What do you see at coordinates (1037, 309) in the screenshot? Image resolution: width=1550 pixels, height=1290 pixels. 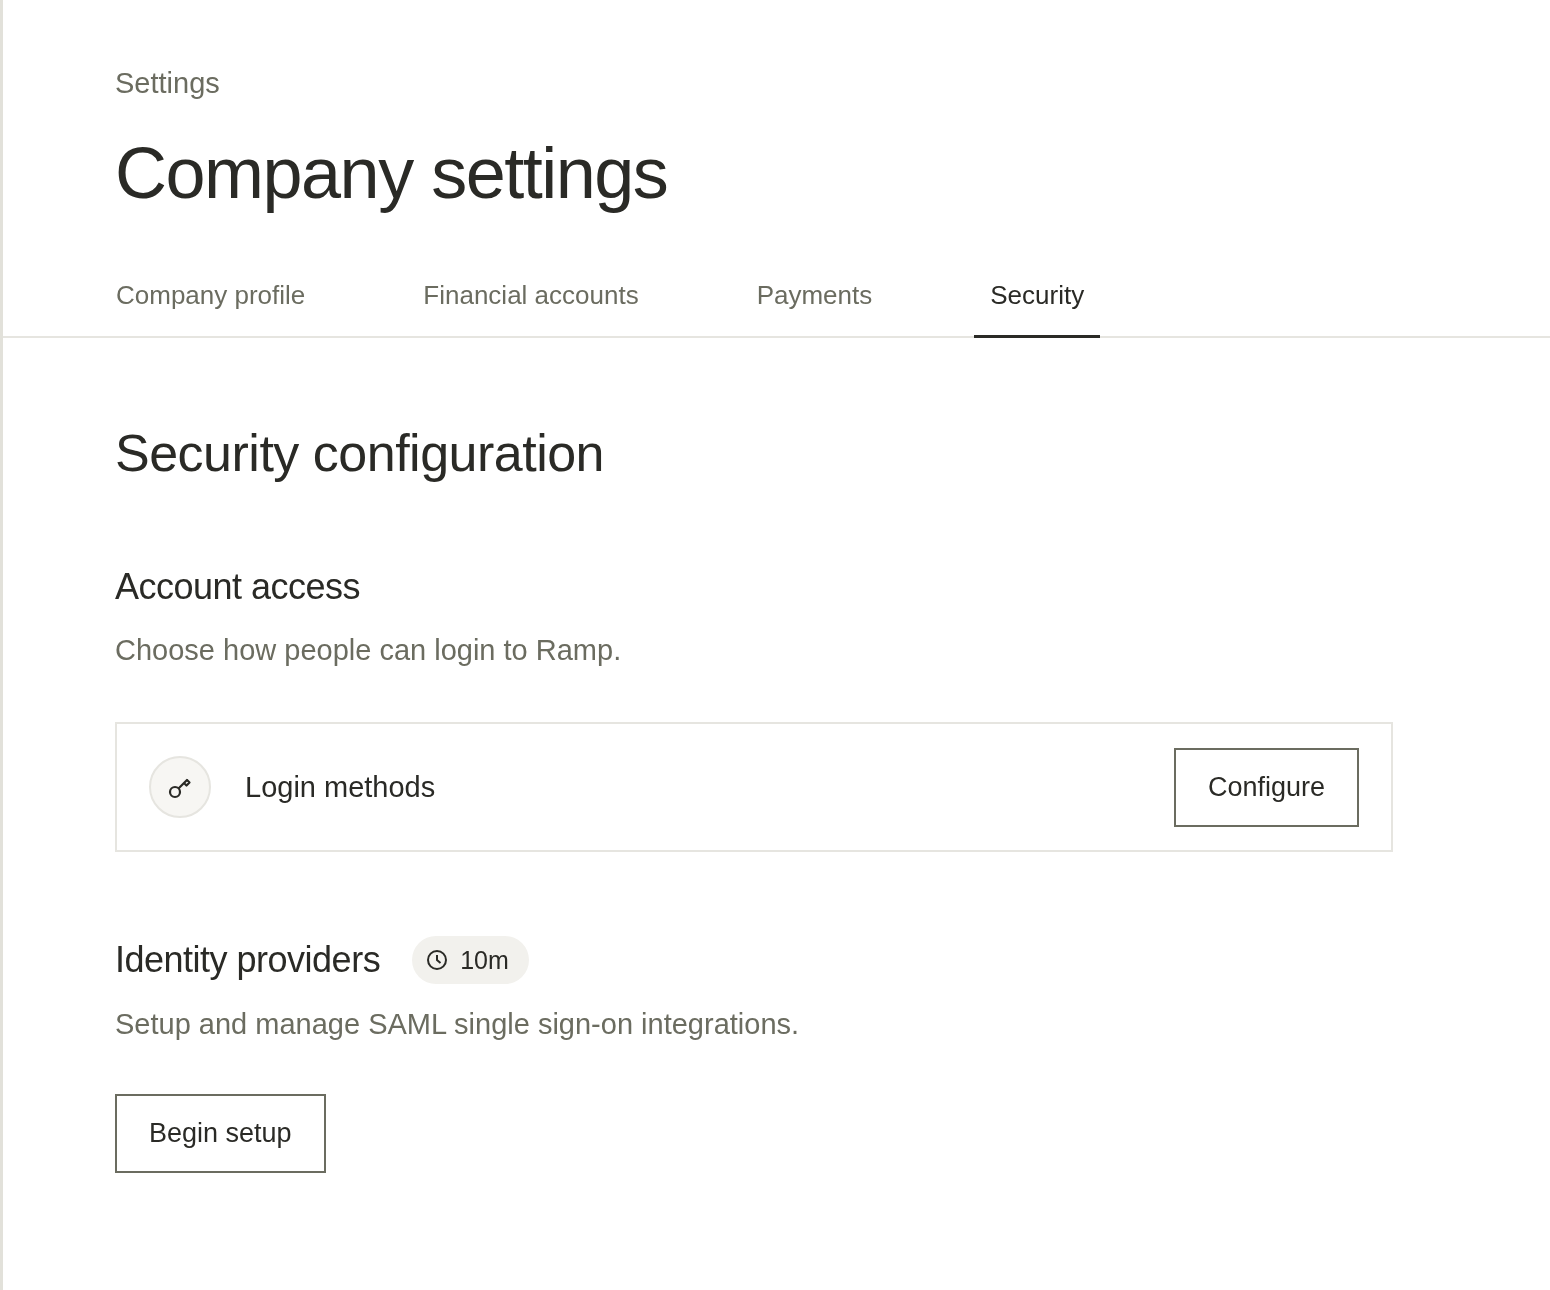 I see `tab: Security` at bounding box center [1037, 309].